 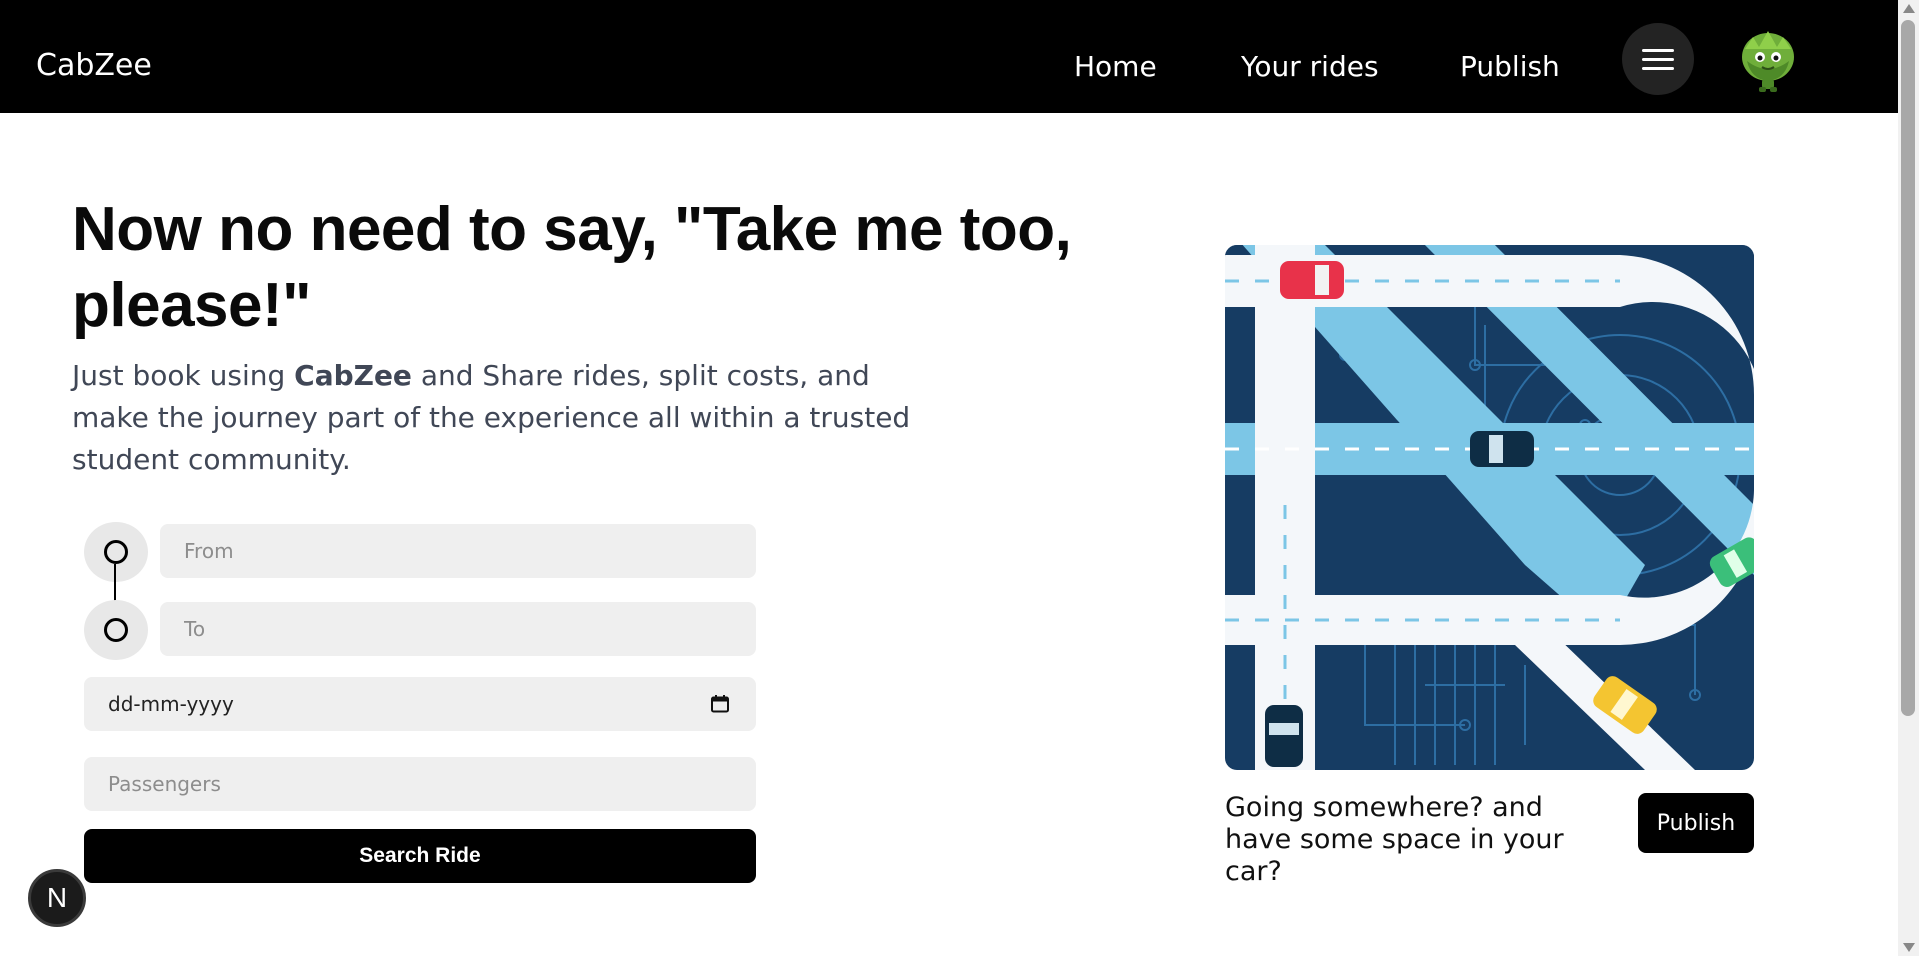 What do you see at coordinates (720, 704) in the screenshot?
I see `calendar-icon` at bounding box center [720, 704].